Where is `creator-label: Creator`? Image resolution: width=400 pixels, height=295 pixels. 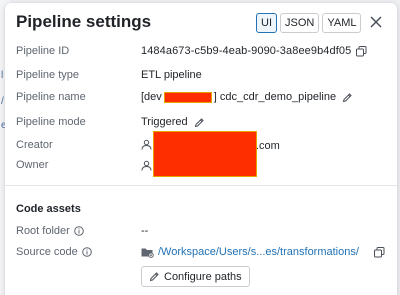
creator-label: Creator is located at coordinates (34, 145).